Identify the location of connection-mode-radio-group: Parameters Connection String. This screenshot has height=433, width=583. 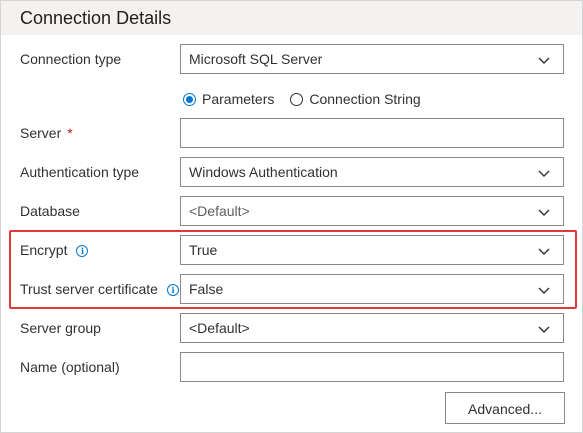
(310, 99).